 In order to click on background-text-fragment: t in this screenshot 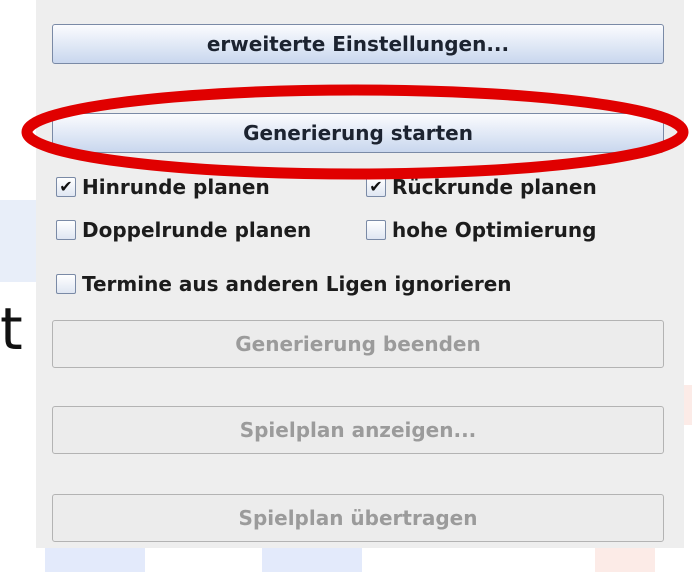, I will do `click(11, 329)`.